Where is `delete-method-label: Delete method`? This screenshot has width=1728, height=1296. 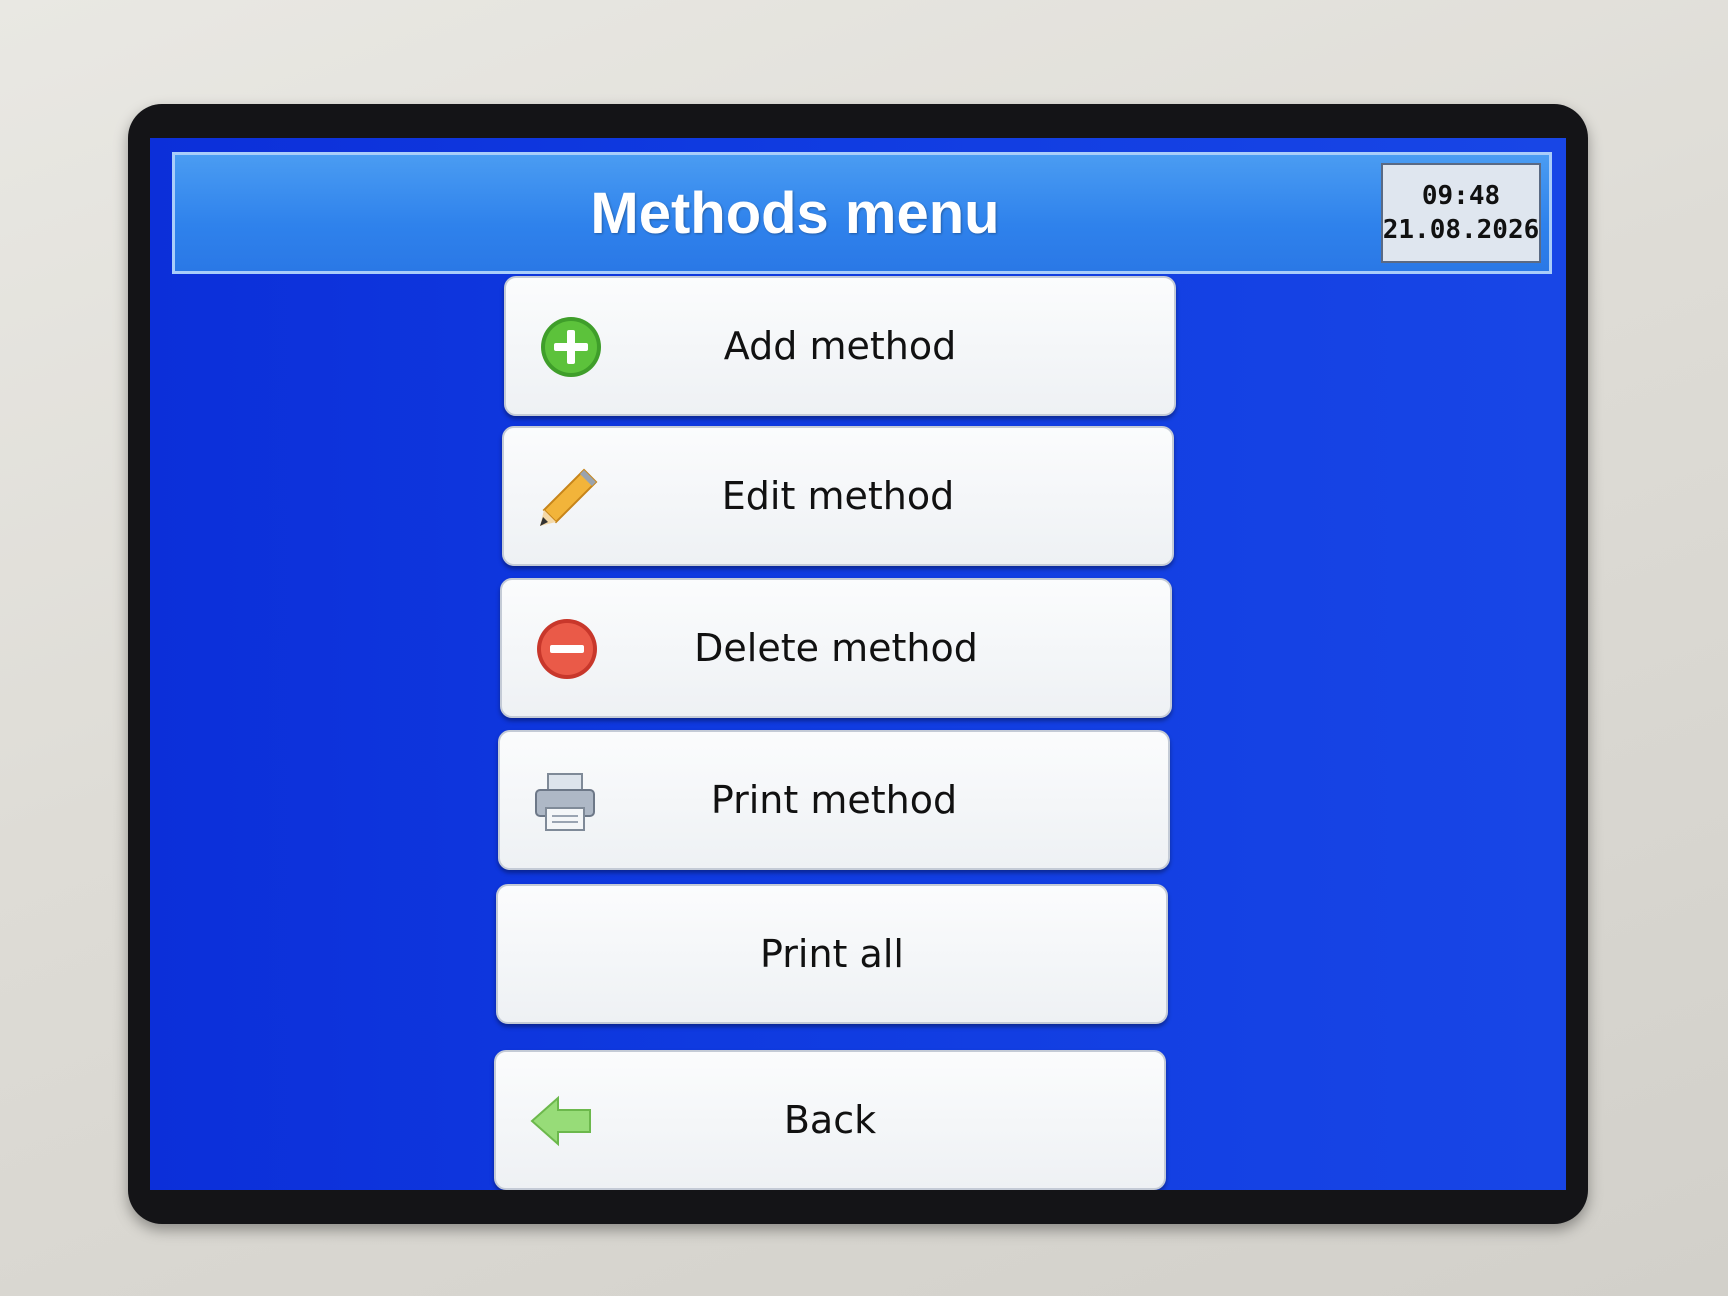 delete-method-label: Delete method is located at coordinates (836, 648).